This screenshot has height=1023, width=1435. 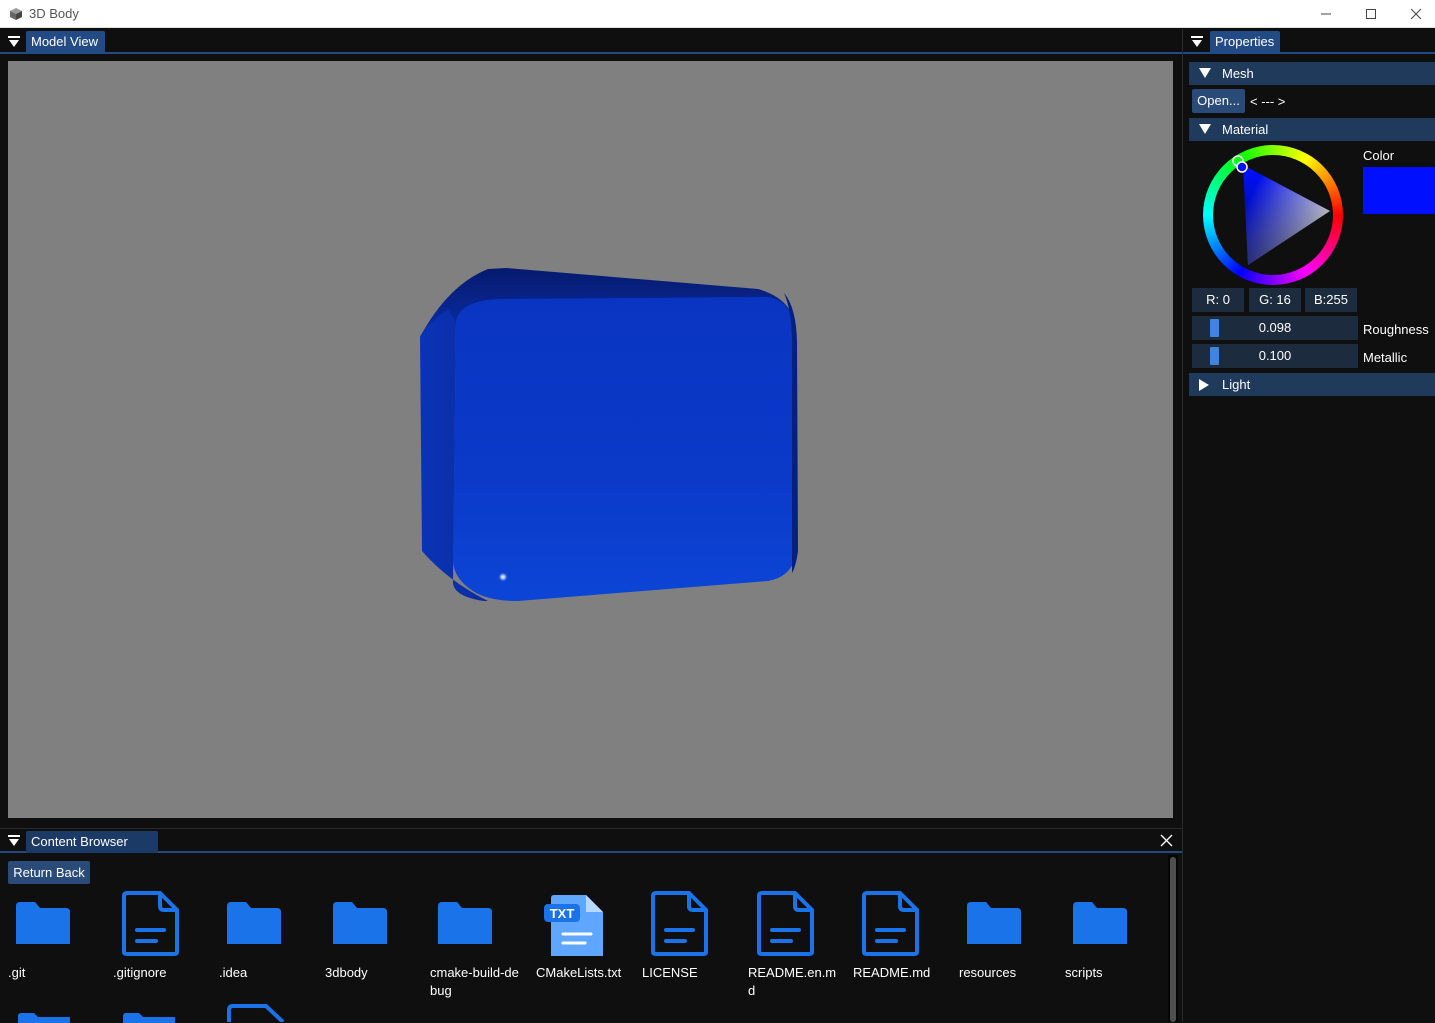 What do you see at coordinates (1399, 190) in the screenshot?
I see `color-swatch` at bounding box center [1399, 190].